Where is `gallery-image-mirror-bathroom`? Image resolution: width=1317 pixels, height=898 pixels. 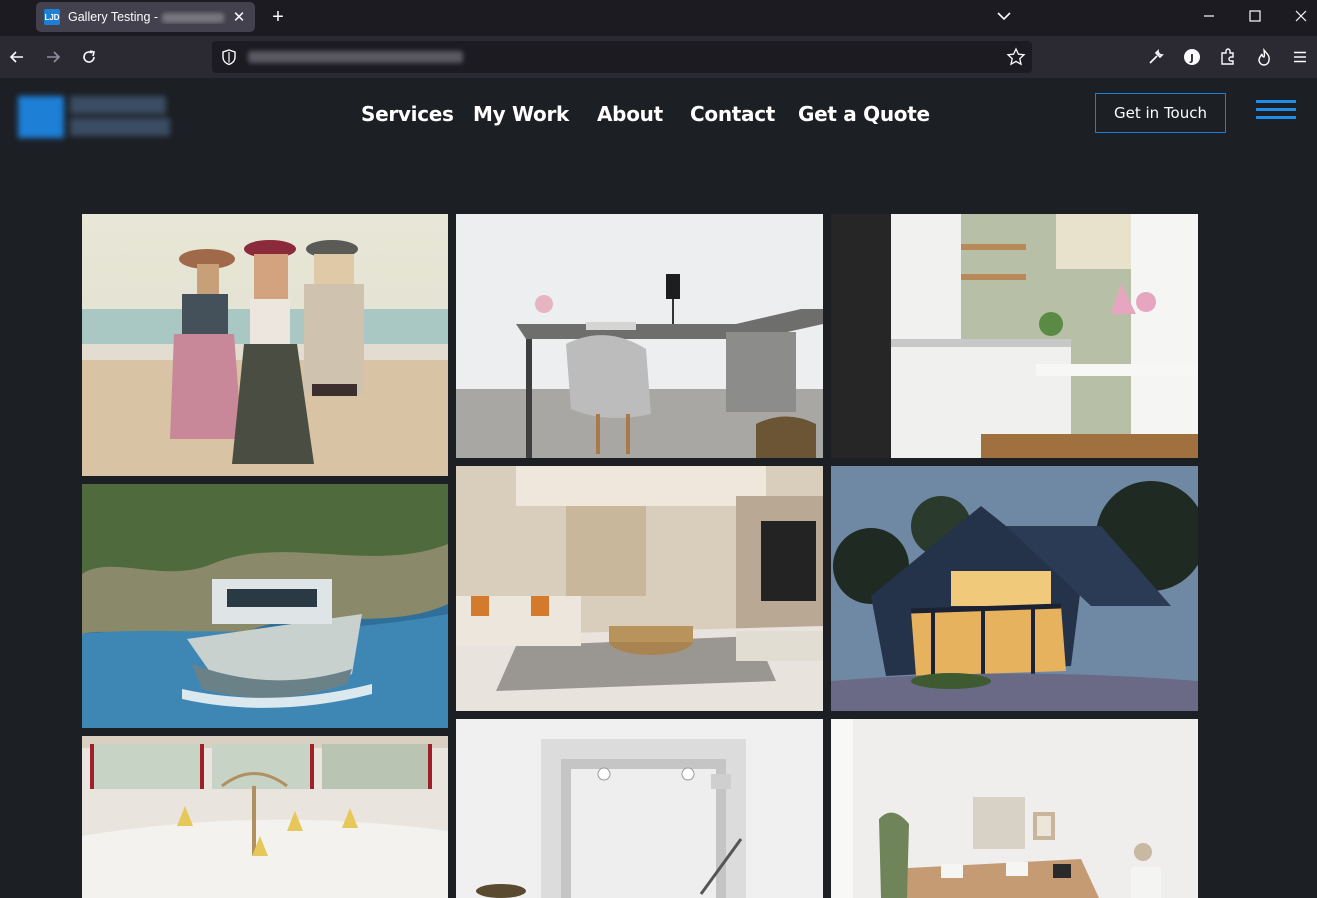 gallery-image-mirror-bathroom is located at coordinates (639, 808).